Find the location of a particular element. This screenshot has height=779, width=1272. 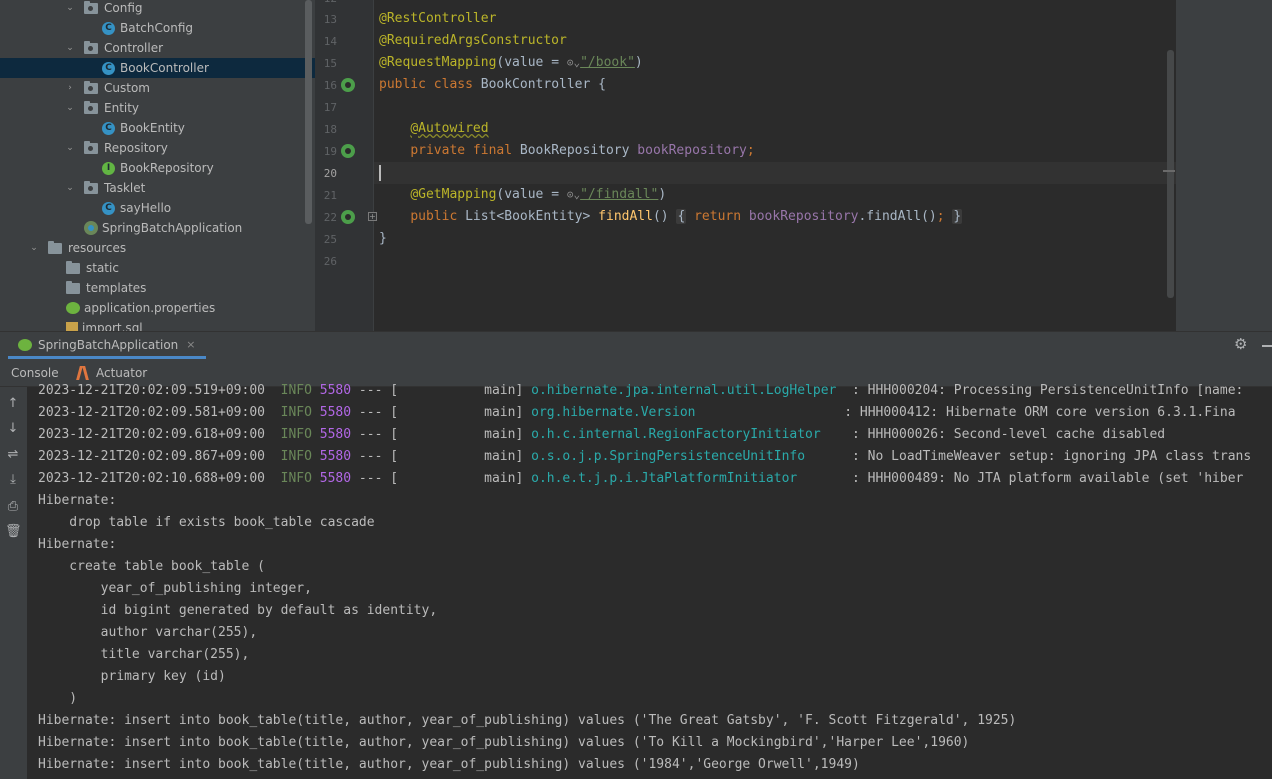

spring-boot-icon is located at coordinates (25, 344).